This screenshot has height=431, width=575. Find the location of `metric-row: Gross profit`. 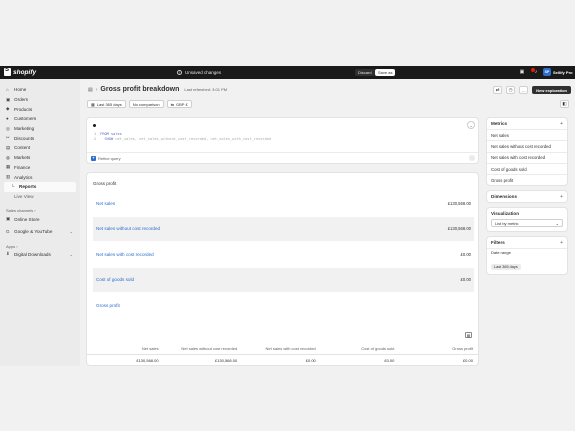

metric-row: Gross profit is located at coordinates (283, 305).